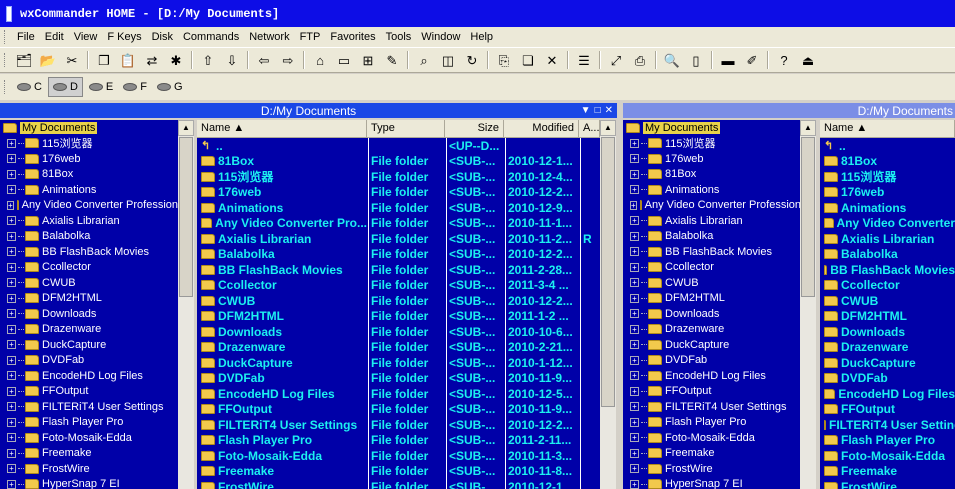  What do you see at coordinates (282, 129) in the screenshot?
I see `column-name: Name ▲` at bounding box center [282, 129].